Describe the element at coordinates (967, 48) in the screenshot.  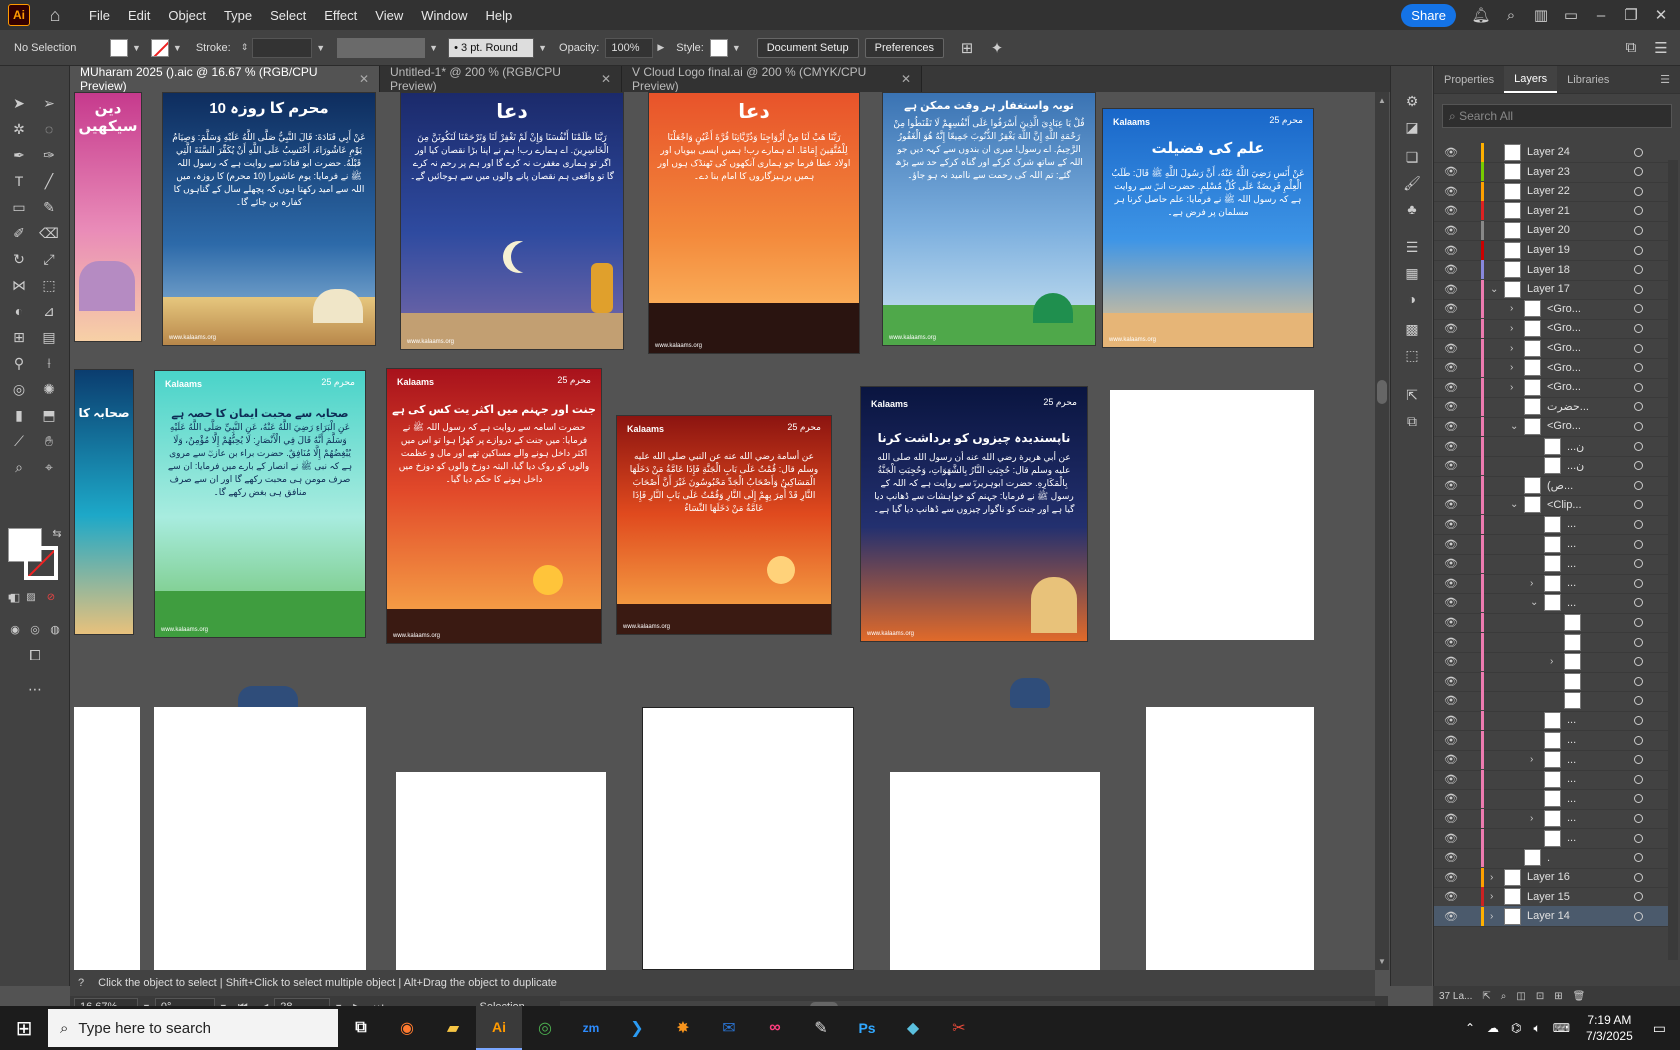
I see `align-icon: ⊞` at that location.